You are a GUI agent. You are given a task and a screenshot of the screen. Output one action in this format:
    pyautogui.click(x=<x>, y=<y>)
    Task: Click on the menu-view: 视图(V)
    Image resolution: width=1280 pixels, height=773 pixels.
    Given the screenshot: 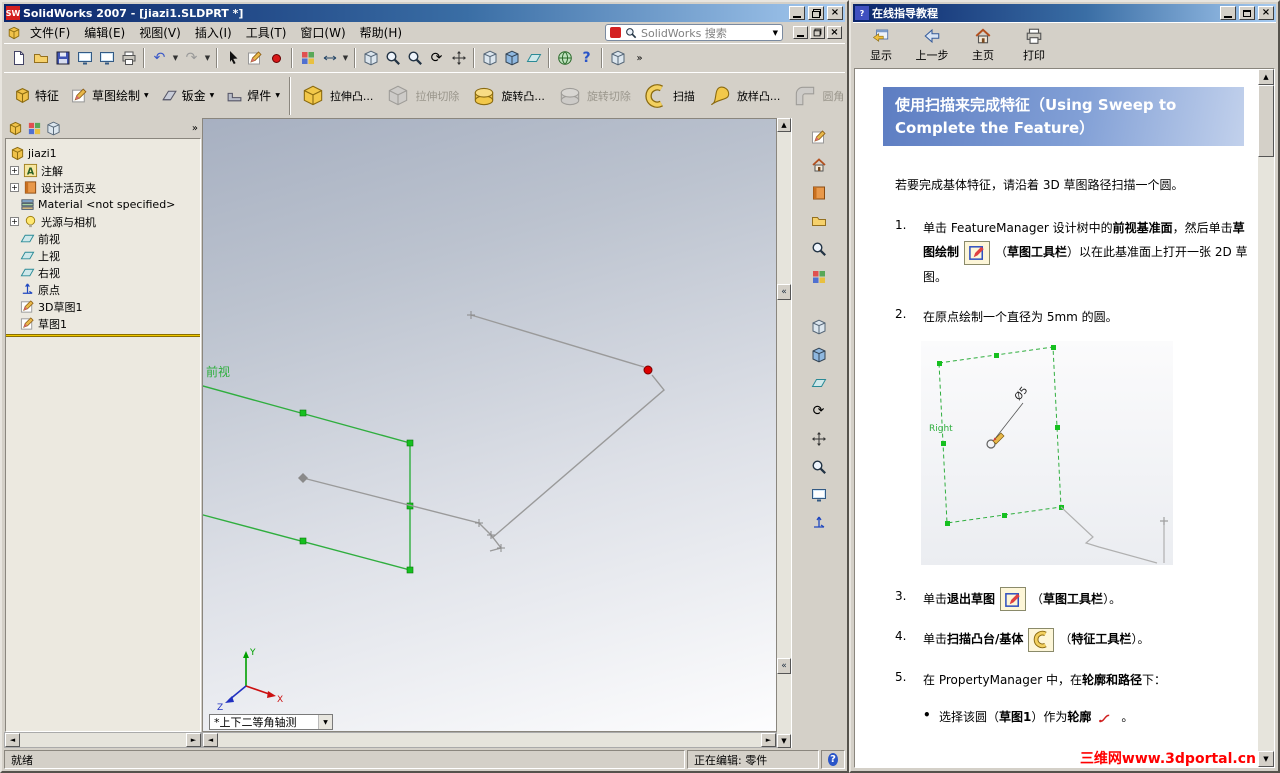 What is the action you would take?
    pyautogui.click(x=160, y=32)
    